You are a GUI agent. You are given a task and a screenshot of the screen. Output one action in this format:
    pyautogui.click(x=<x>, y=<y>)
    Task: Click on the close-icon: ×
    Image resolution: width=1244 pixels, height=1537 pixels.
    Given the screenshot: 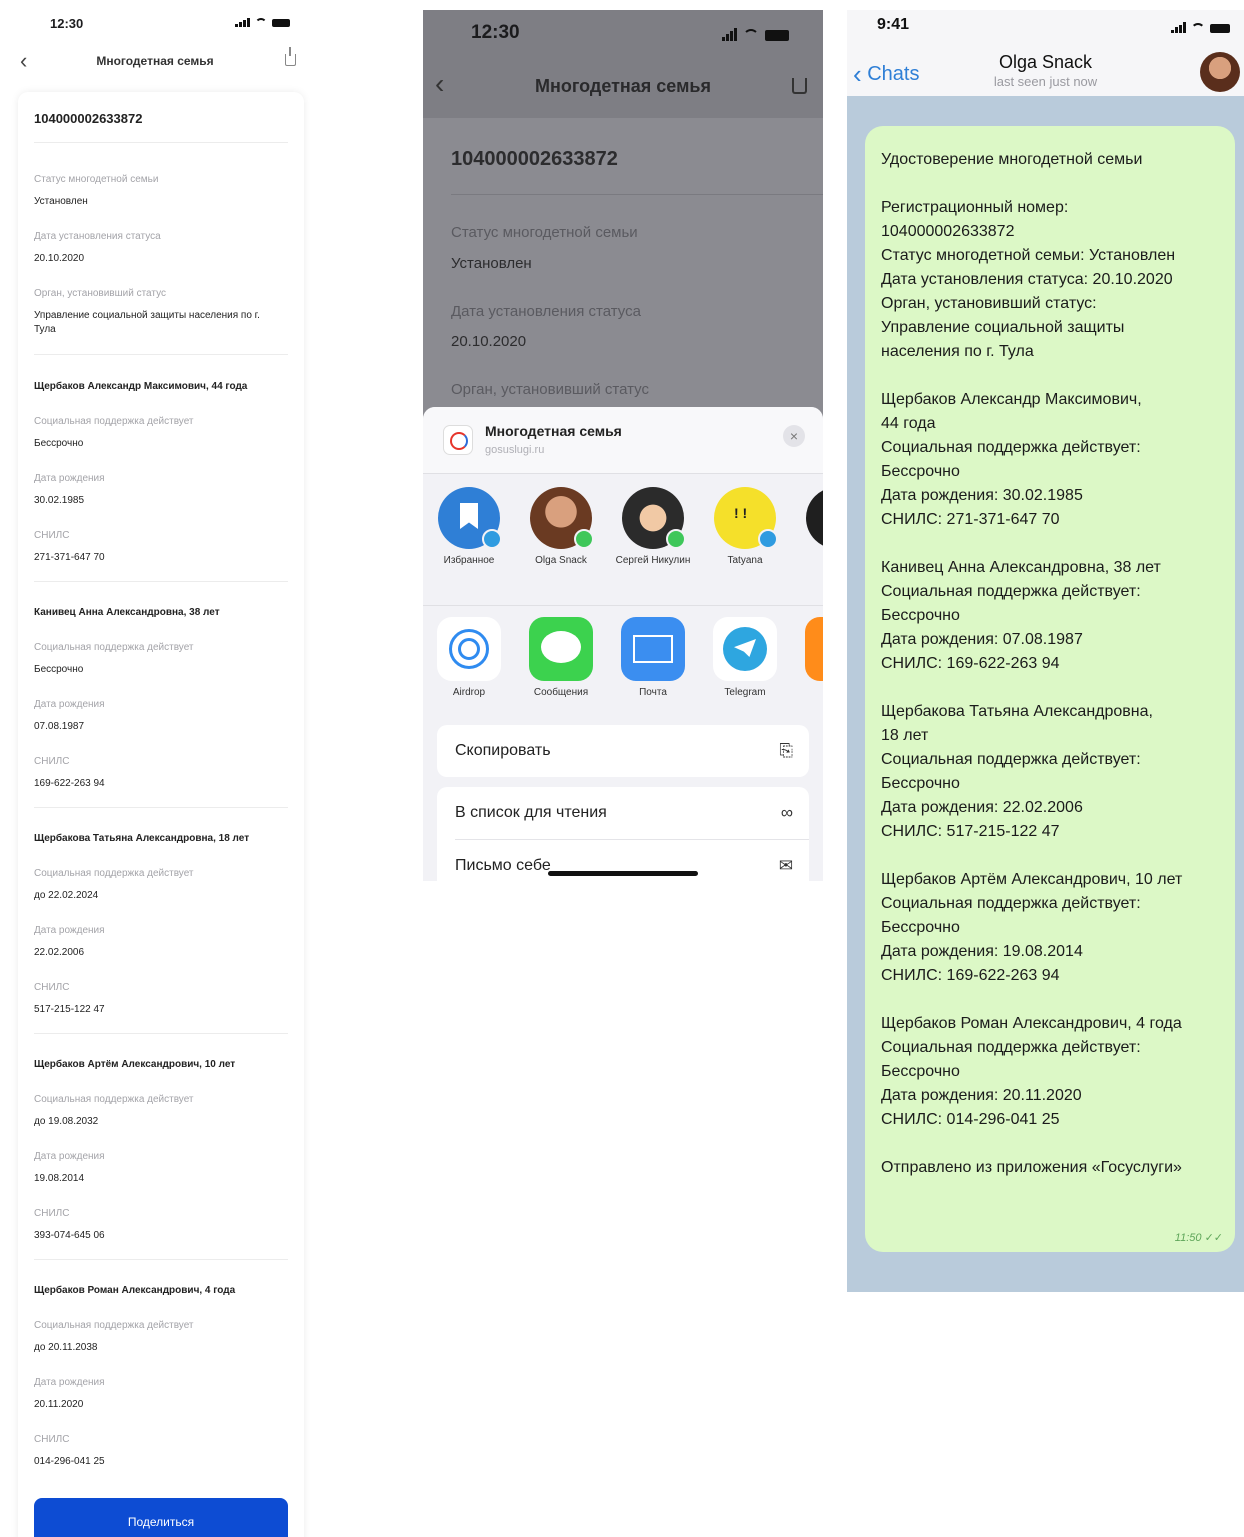 What is the action you would take?
    pyautogui.click(x=794, y=436)
    